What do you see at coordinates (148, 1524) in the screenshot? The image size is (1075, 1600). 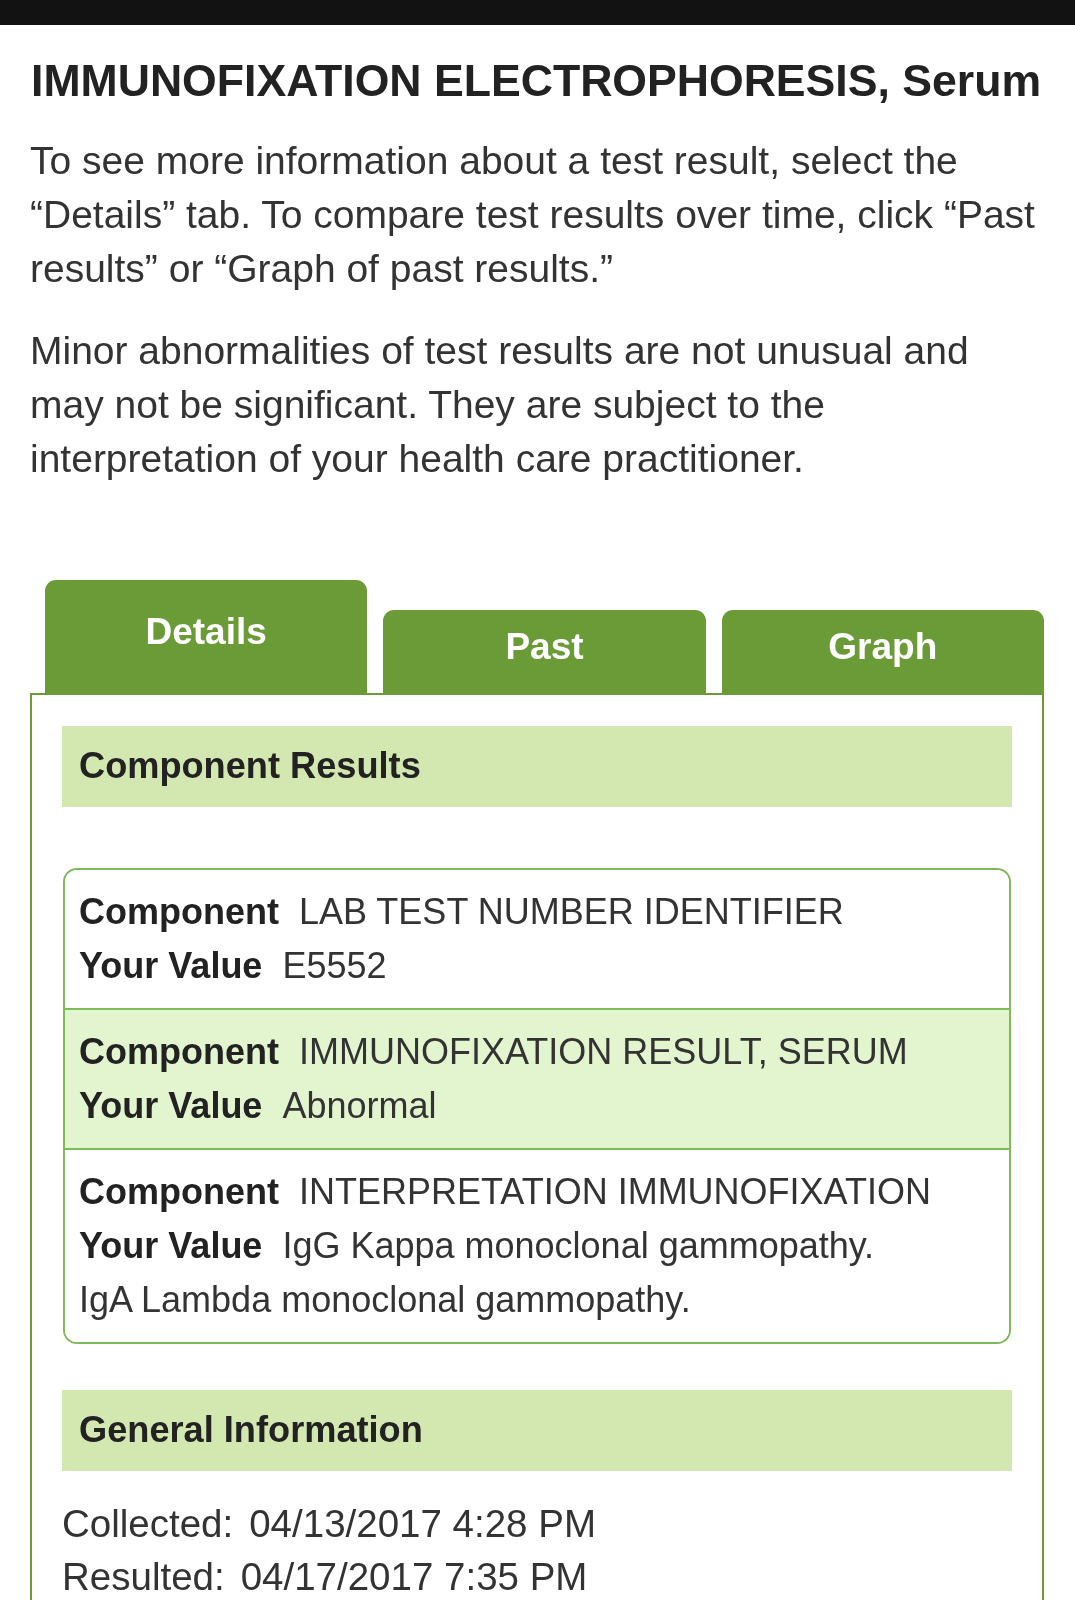 I see `info-label: Collected:` at bounding box center [148, 1524].